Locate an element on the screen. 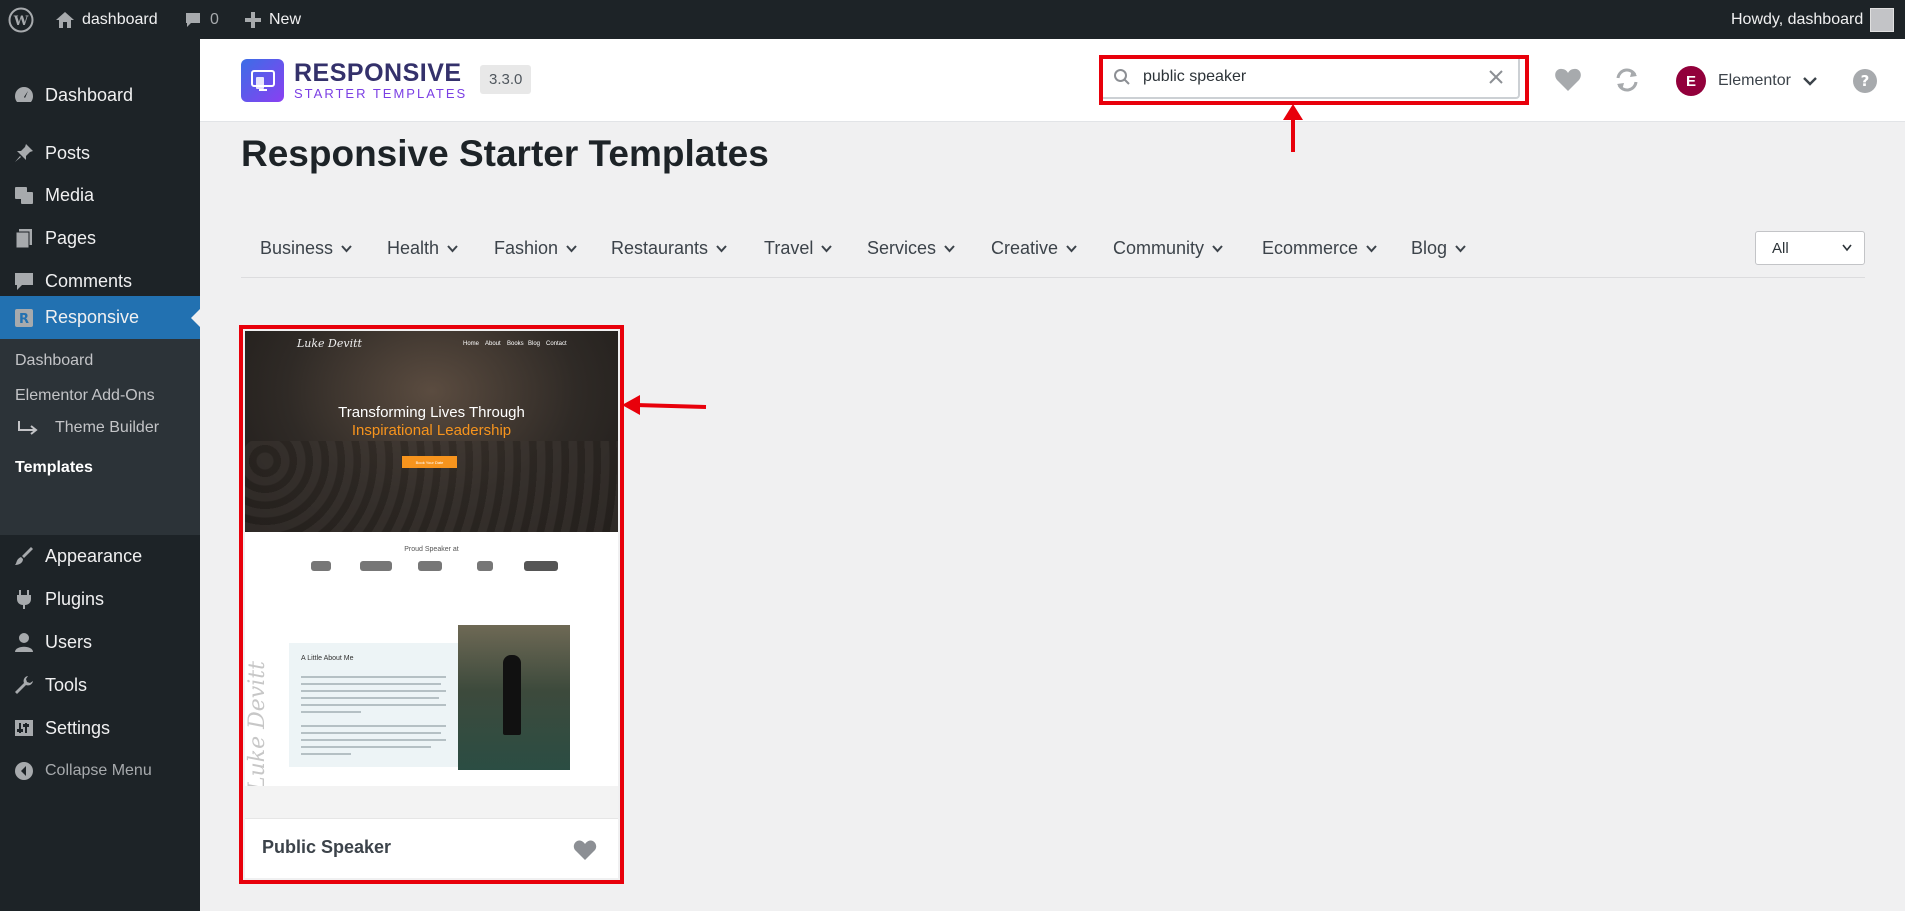  search-highlight-box is located at coordinates (1314, 80).